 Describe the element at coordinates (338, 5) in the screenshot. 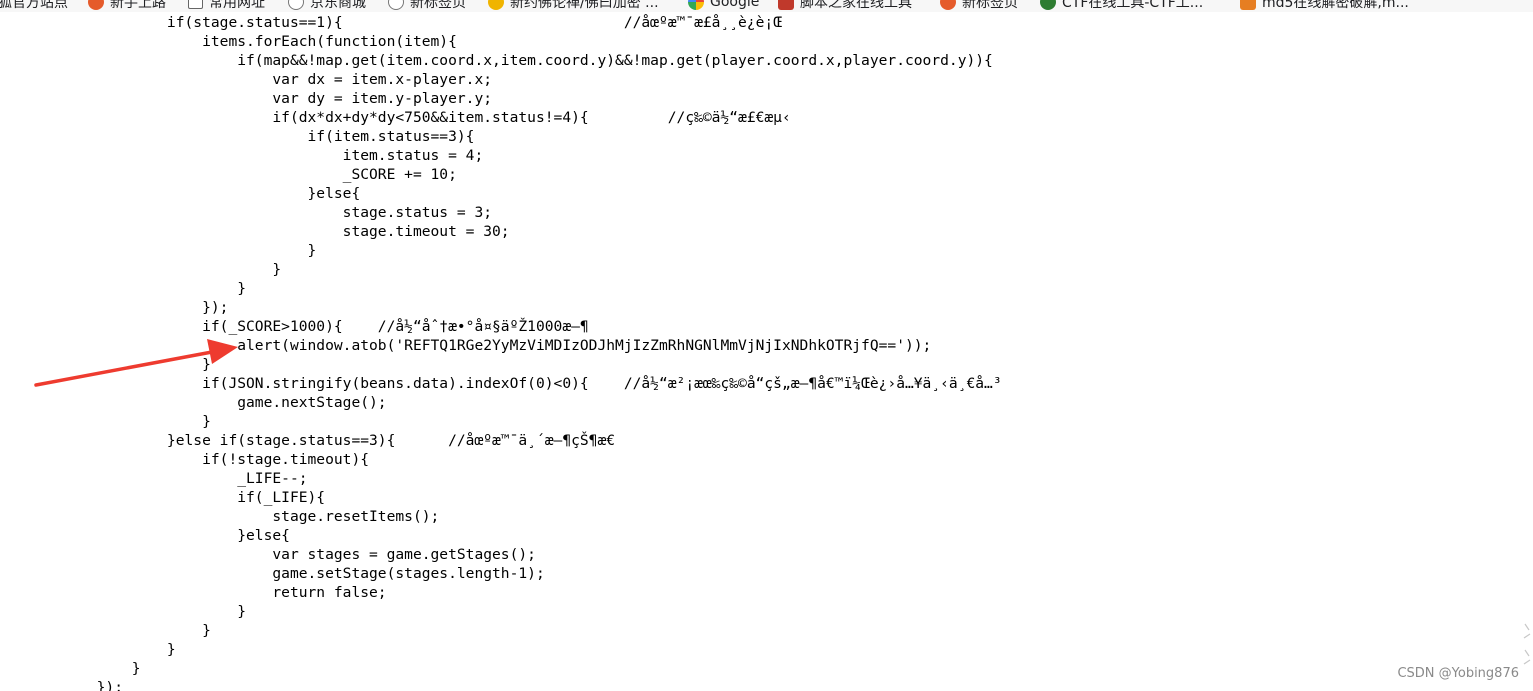

I see `bookmark-label: 京东商城` at that location.